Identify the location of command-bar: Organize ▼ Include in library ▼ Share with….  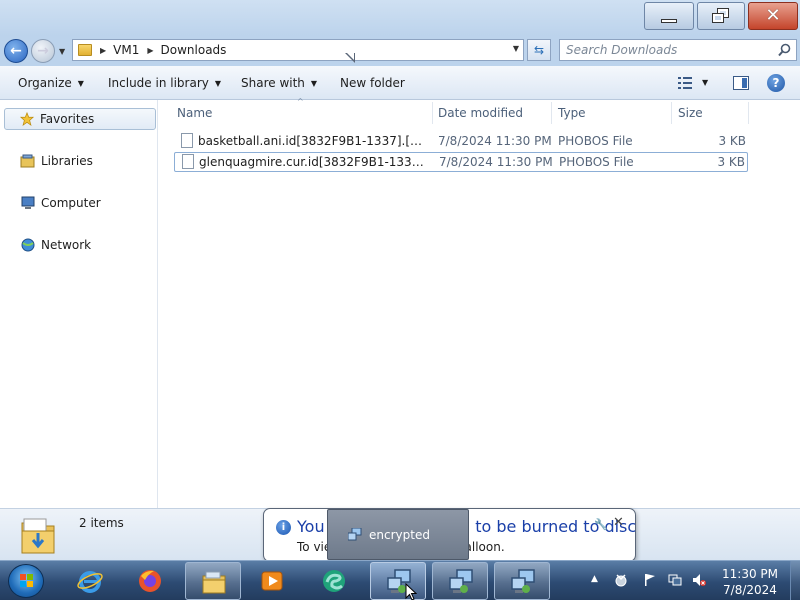
(400, 83).